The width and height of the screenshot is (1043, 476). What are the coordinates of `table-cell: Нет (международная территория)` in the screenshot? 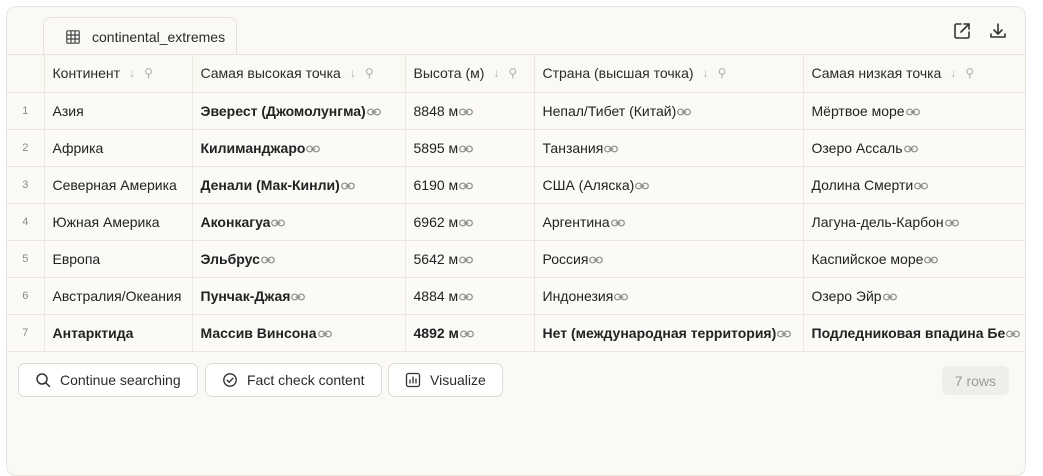 It's located at (669, 333).